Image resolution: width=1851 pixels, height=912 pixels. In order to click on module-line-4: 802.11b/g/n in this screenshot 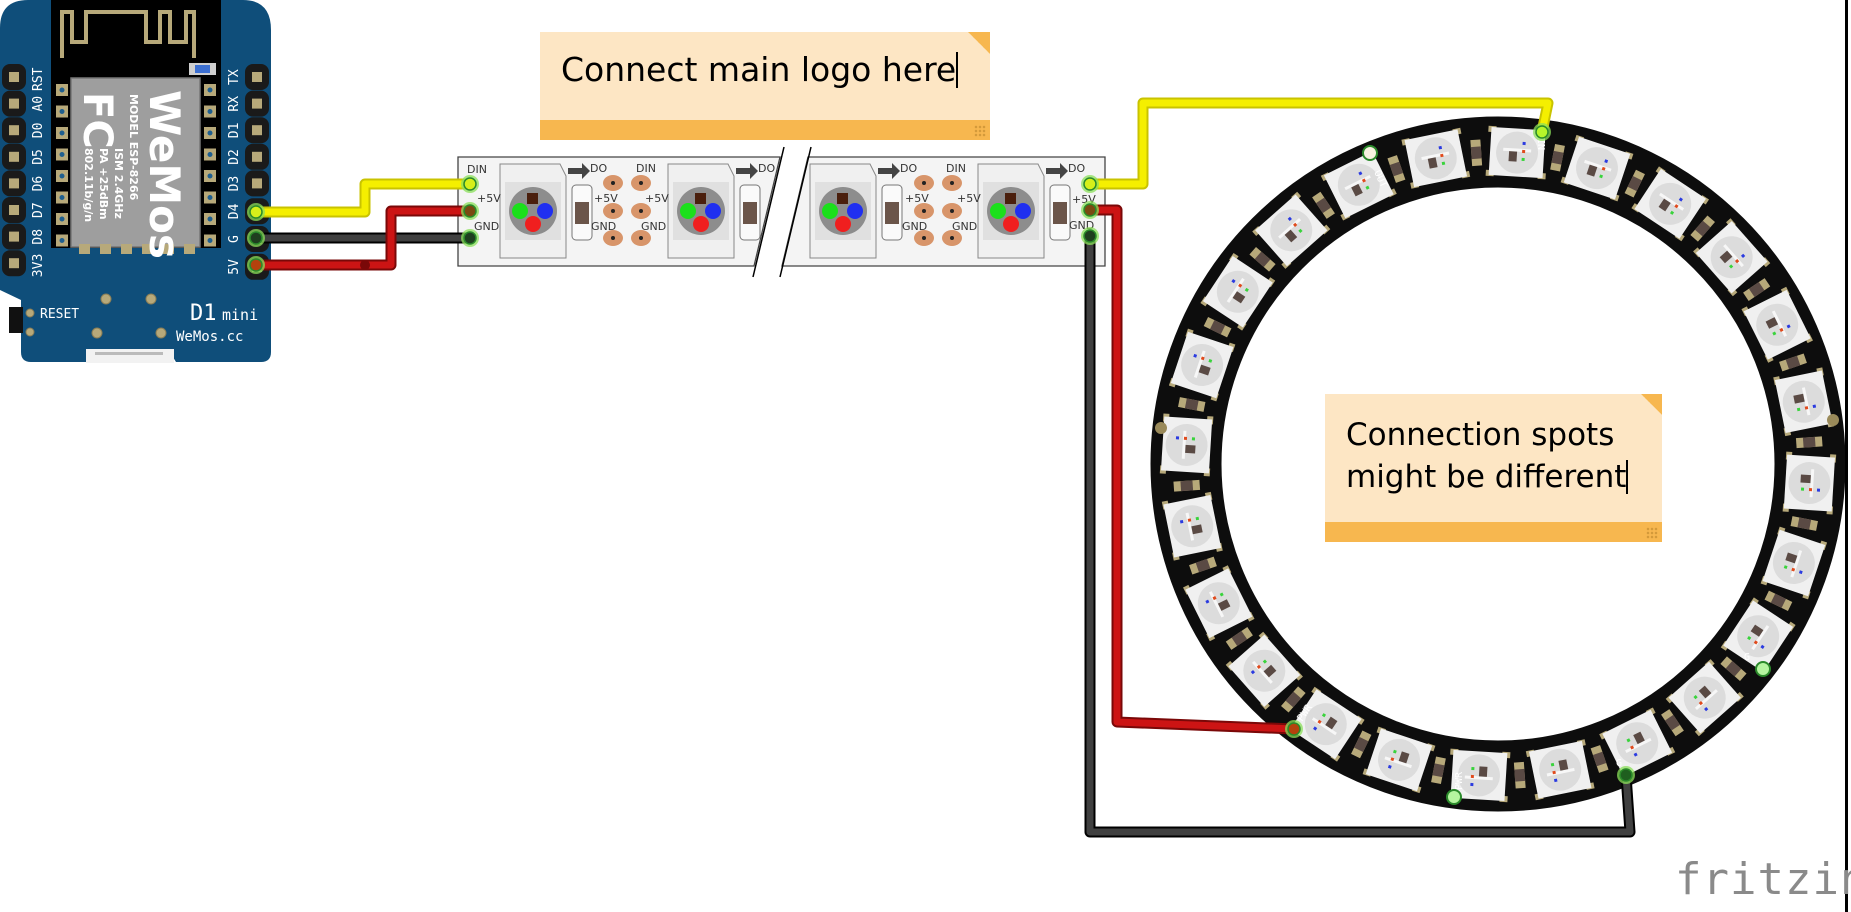, I will do `click(88, 185)`.